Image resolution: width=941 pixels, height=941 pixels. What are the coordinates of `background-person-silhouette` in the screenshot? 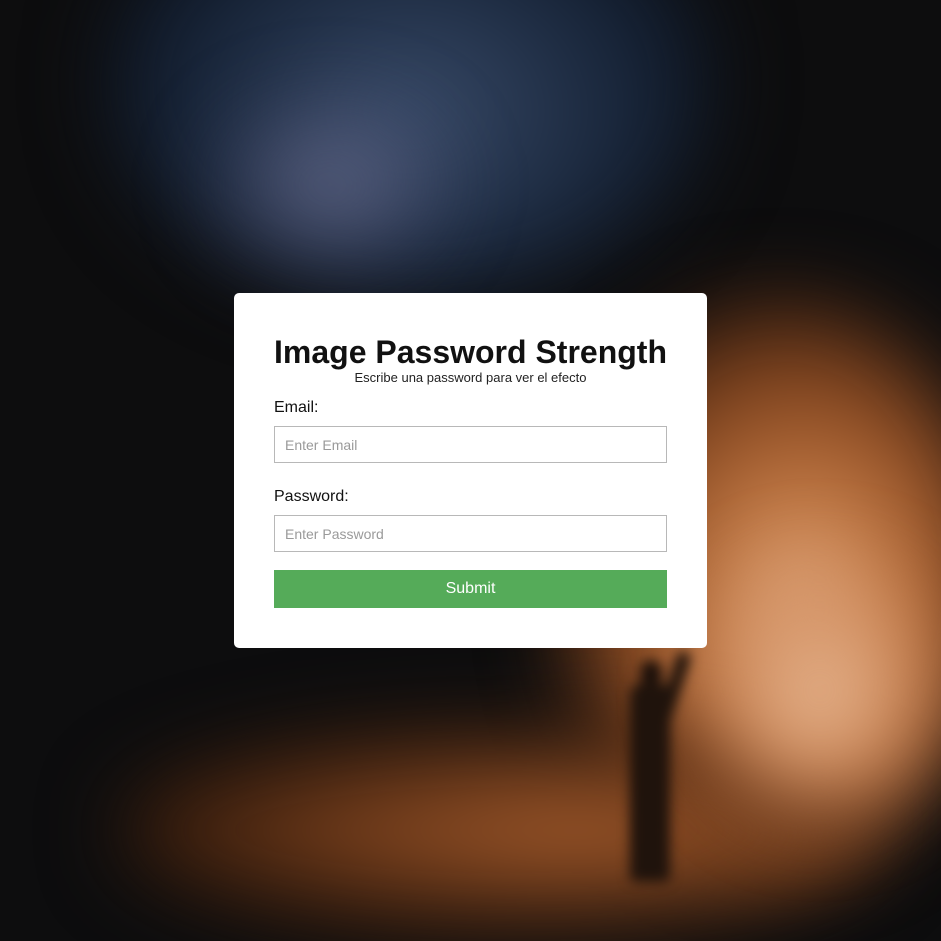 It's located at (657, 774).